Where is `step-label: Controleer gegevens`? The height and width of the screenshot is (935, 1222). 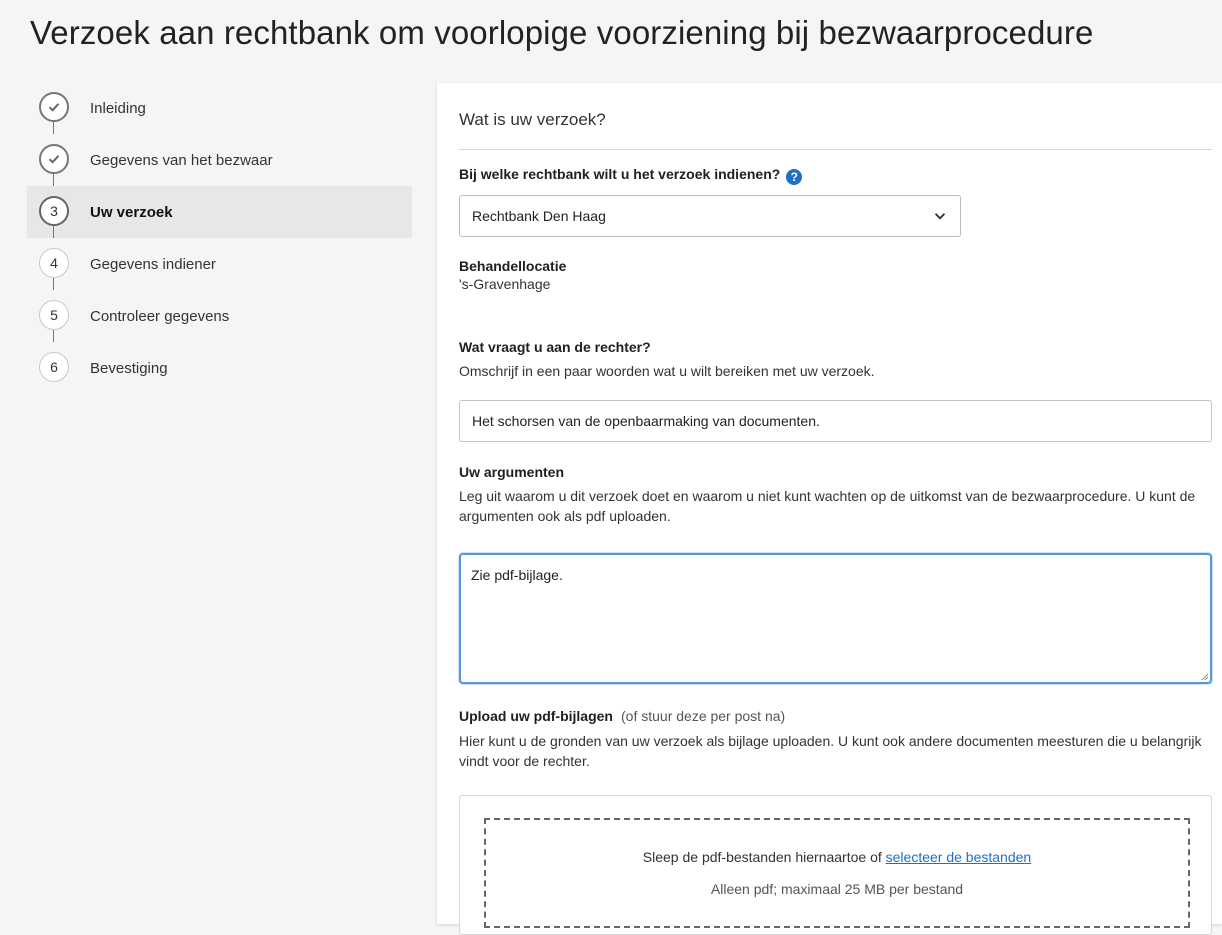 step-label: Controleer gegevens is located at coordinates (160, 316).